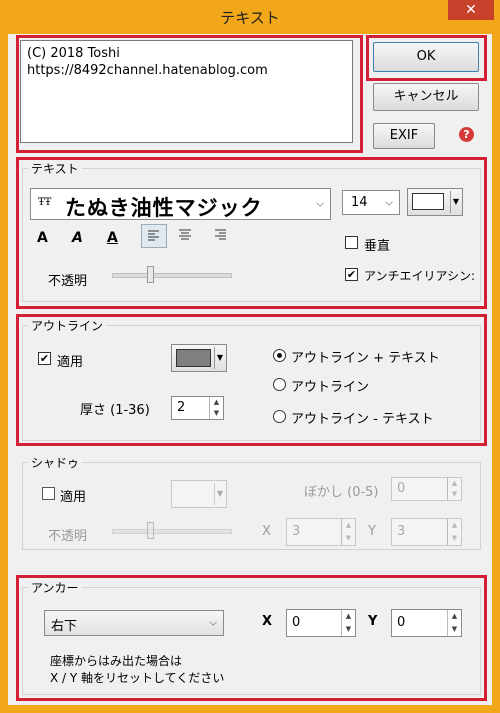 The height and width of the screenshot is (713, 500). I want to click on anchor-x-spinner: 0 ▲ ▼, so click(321, 623).